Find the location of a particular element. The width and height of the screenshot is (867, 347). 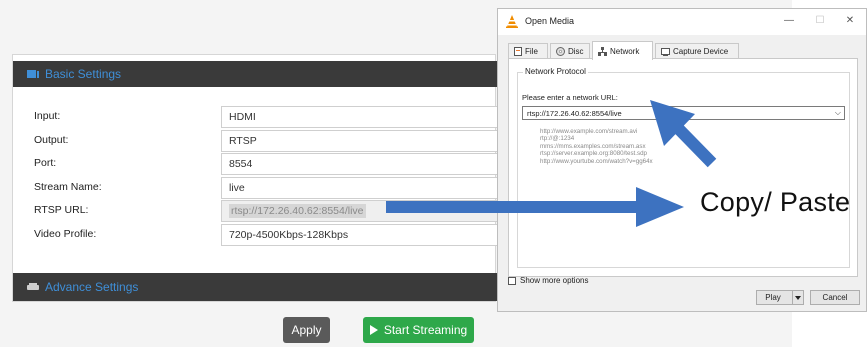

video-profile-label: Video Profile: is located at coordinates (65, 234).